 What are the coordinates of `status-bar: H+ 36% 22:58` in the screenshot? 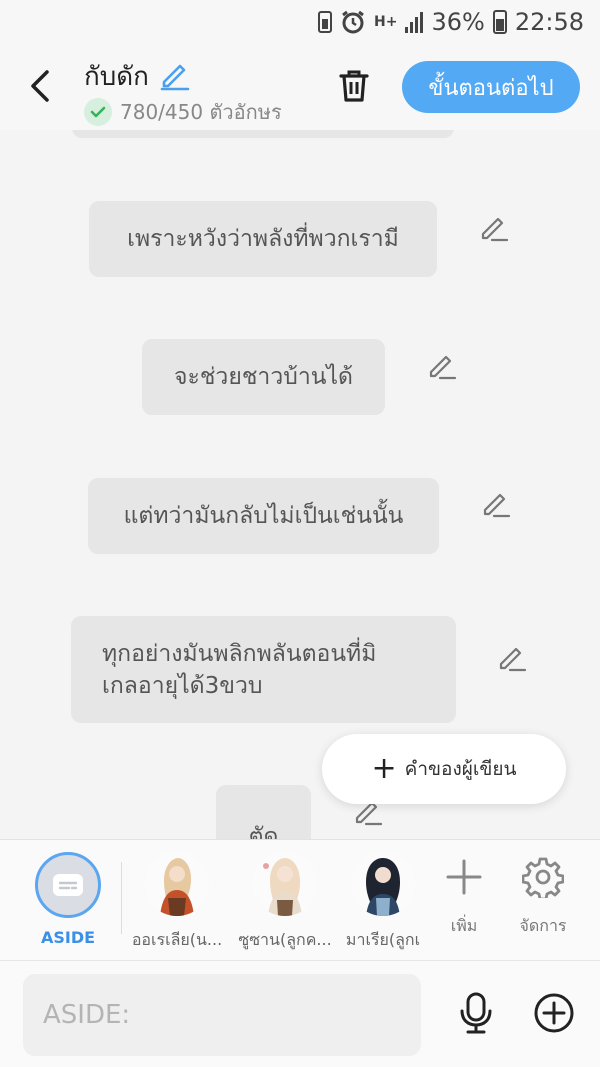 It's located at (300, 23).